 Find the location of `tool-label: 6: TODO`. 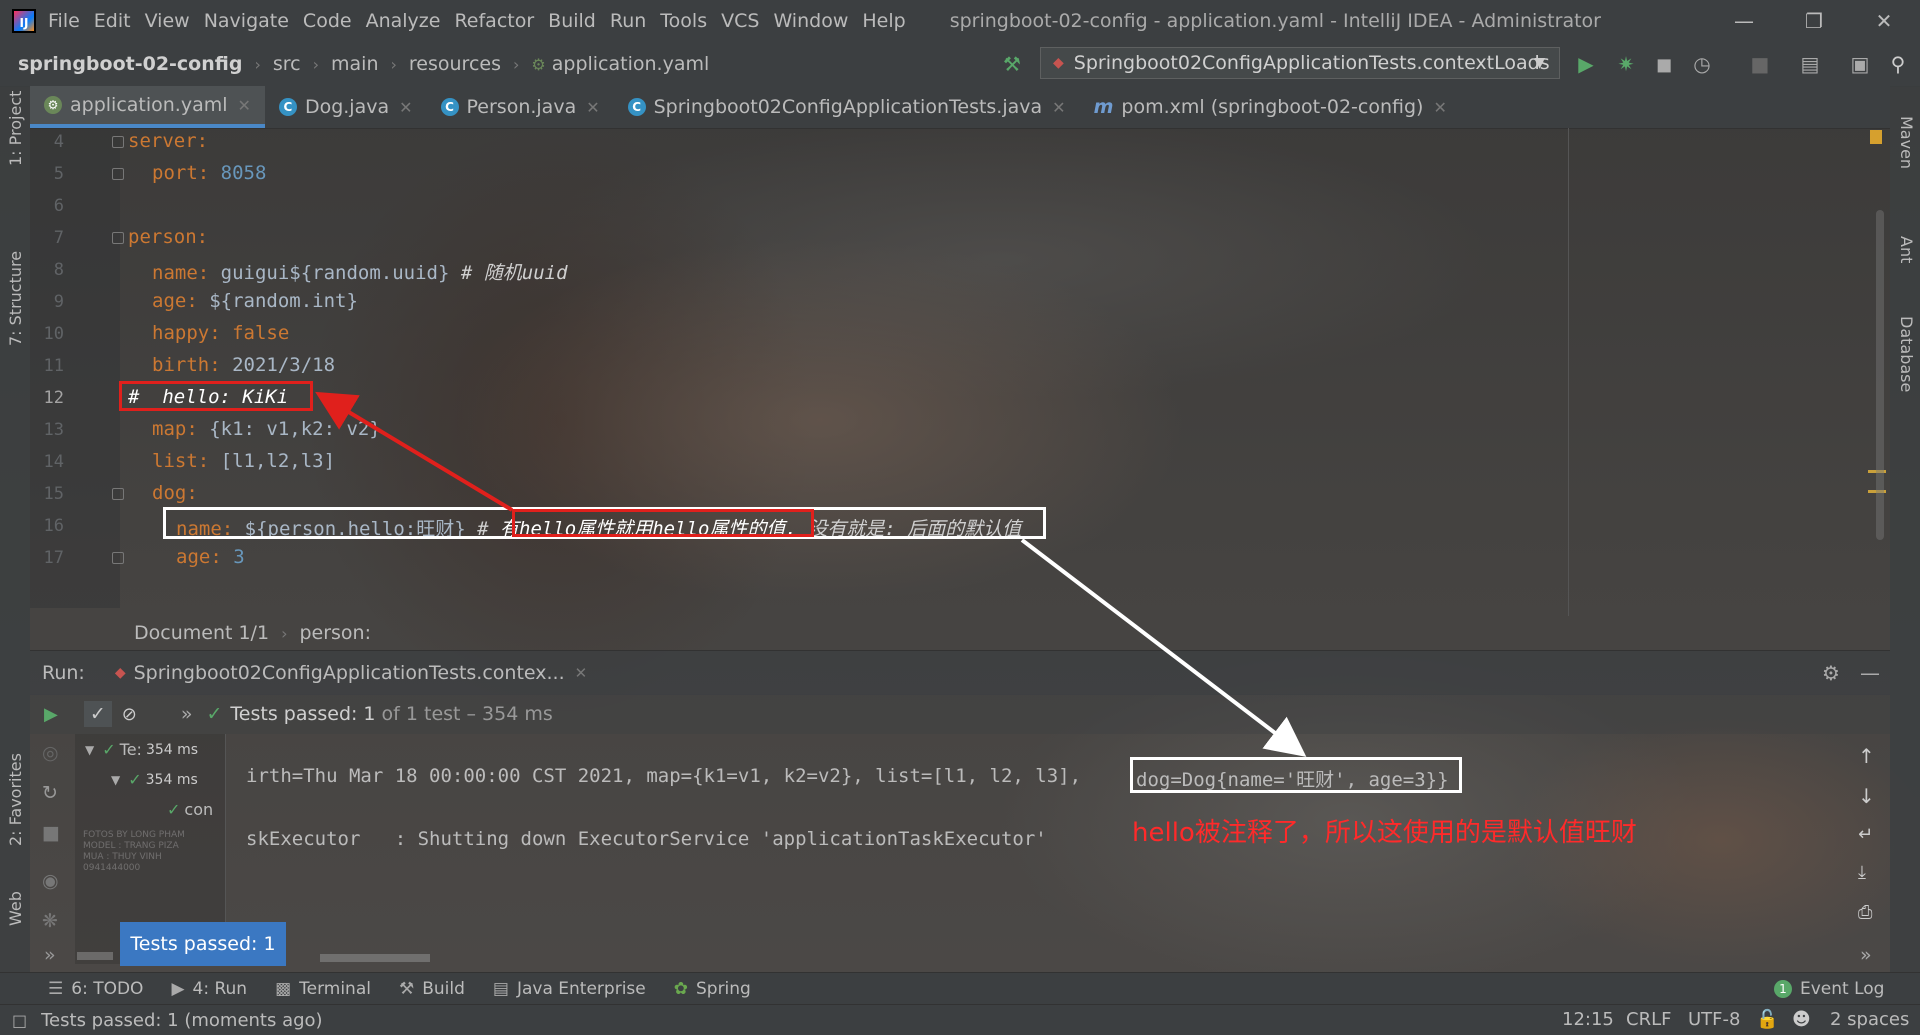

tool-label: 6: TODO is located at coordinates (107, 989).